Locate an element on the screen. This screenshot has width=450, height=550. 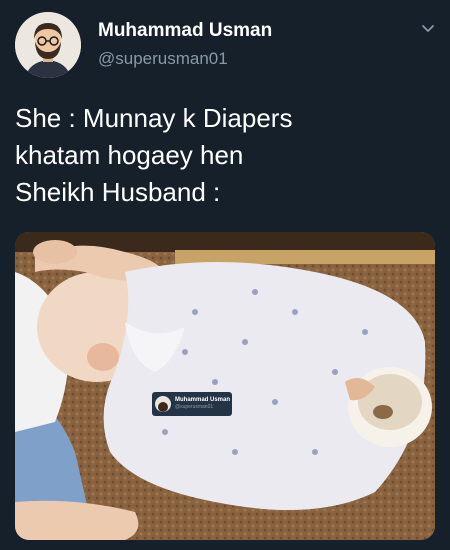
tweet-text-line: khatam hogaey hen is located at coordinates (129, 155).